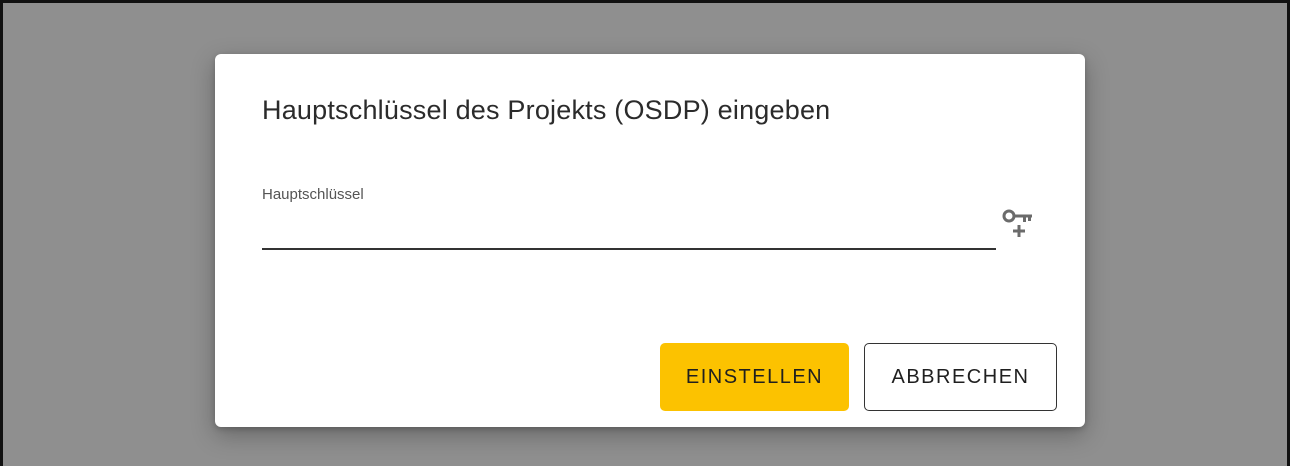 The image size is (1290, 466). I want to click on confirm-button: EINSTELLEN, so click(754, 377).